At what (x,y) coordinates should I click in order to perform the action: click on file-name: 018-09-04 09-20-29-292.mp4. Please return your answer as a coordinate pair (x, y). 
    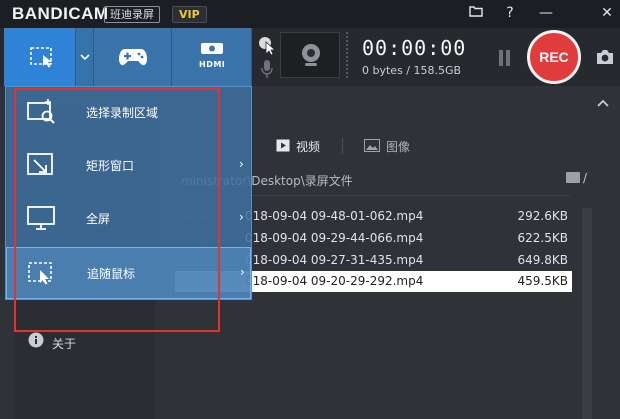
    Looking at the image, I should click on (334, 281).